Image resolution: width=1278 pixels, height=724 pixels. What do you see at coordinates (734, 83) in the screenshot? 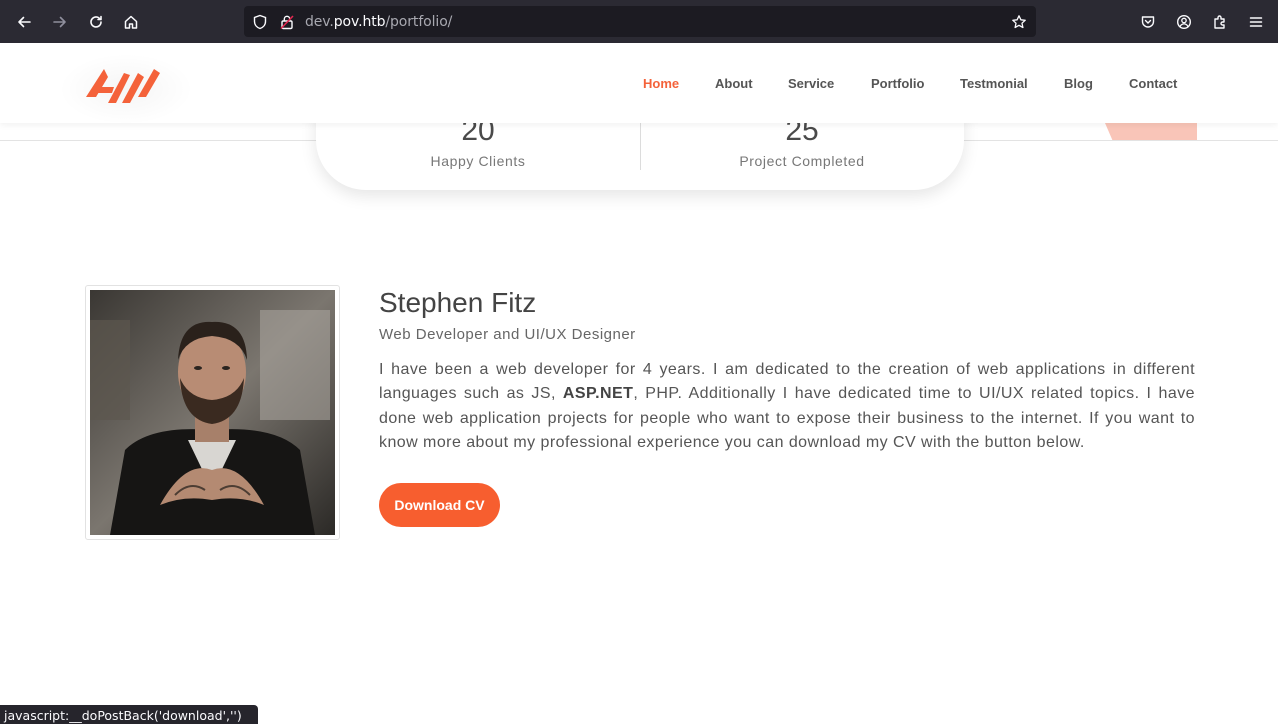
I see `nav-about: About` at bounding box center [734, 83].